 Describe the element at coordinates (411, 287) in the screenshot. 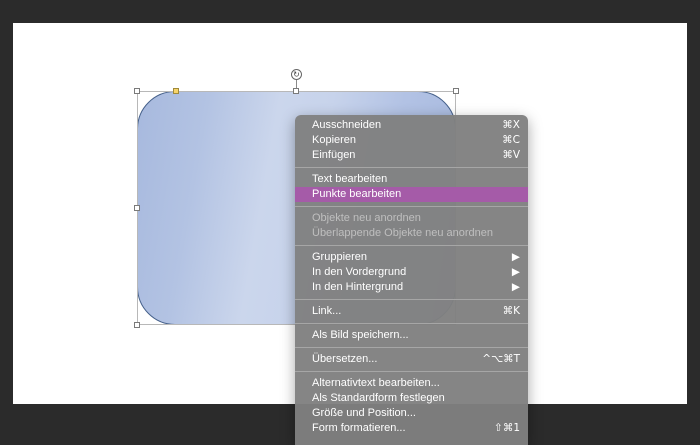

I see `menu-item-send-to-back: In den Hintergrund ▶` at that location.